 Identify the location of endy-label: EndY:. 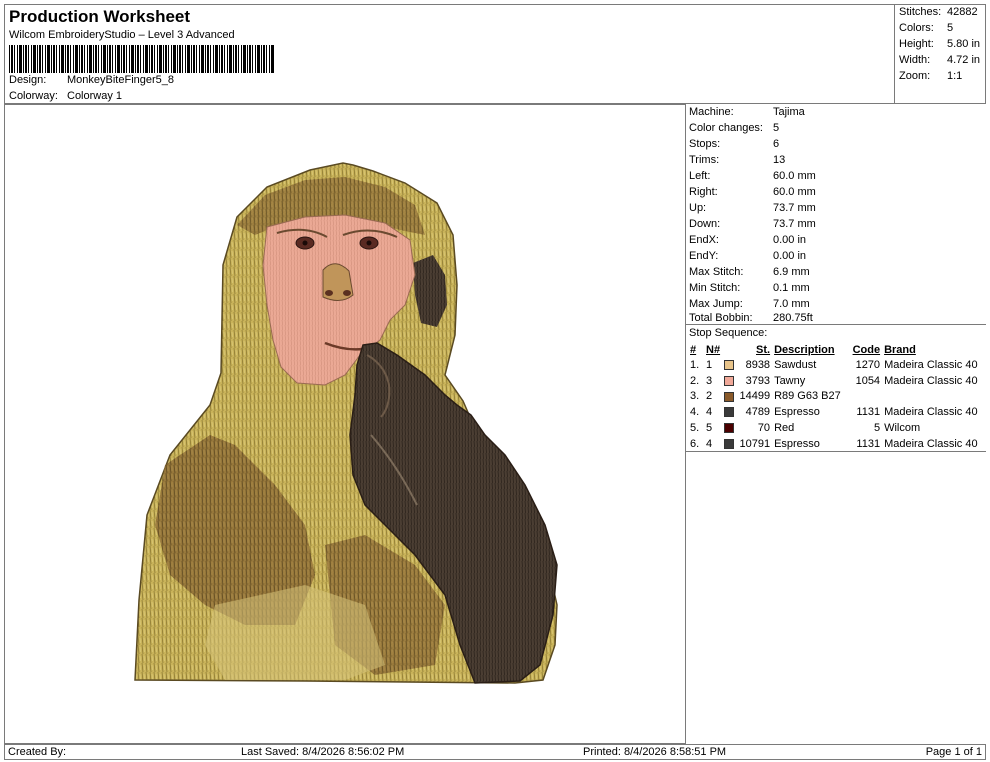
(704, 256).